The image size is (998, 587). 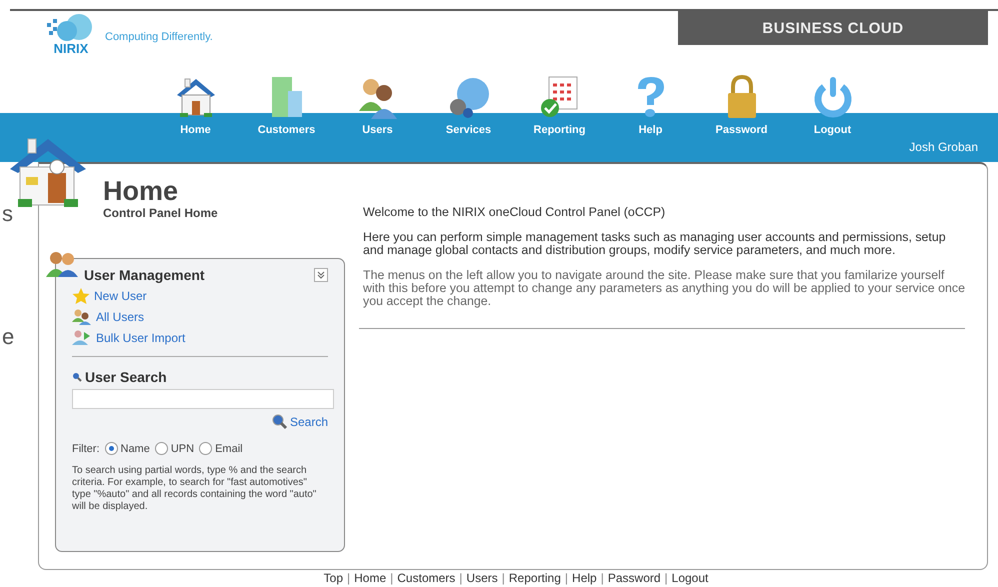 I want to click on nav-item: Users, so click(x=377, y=105).